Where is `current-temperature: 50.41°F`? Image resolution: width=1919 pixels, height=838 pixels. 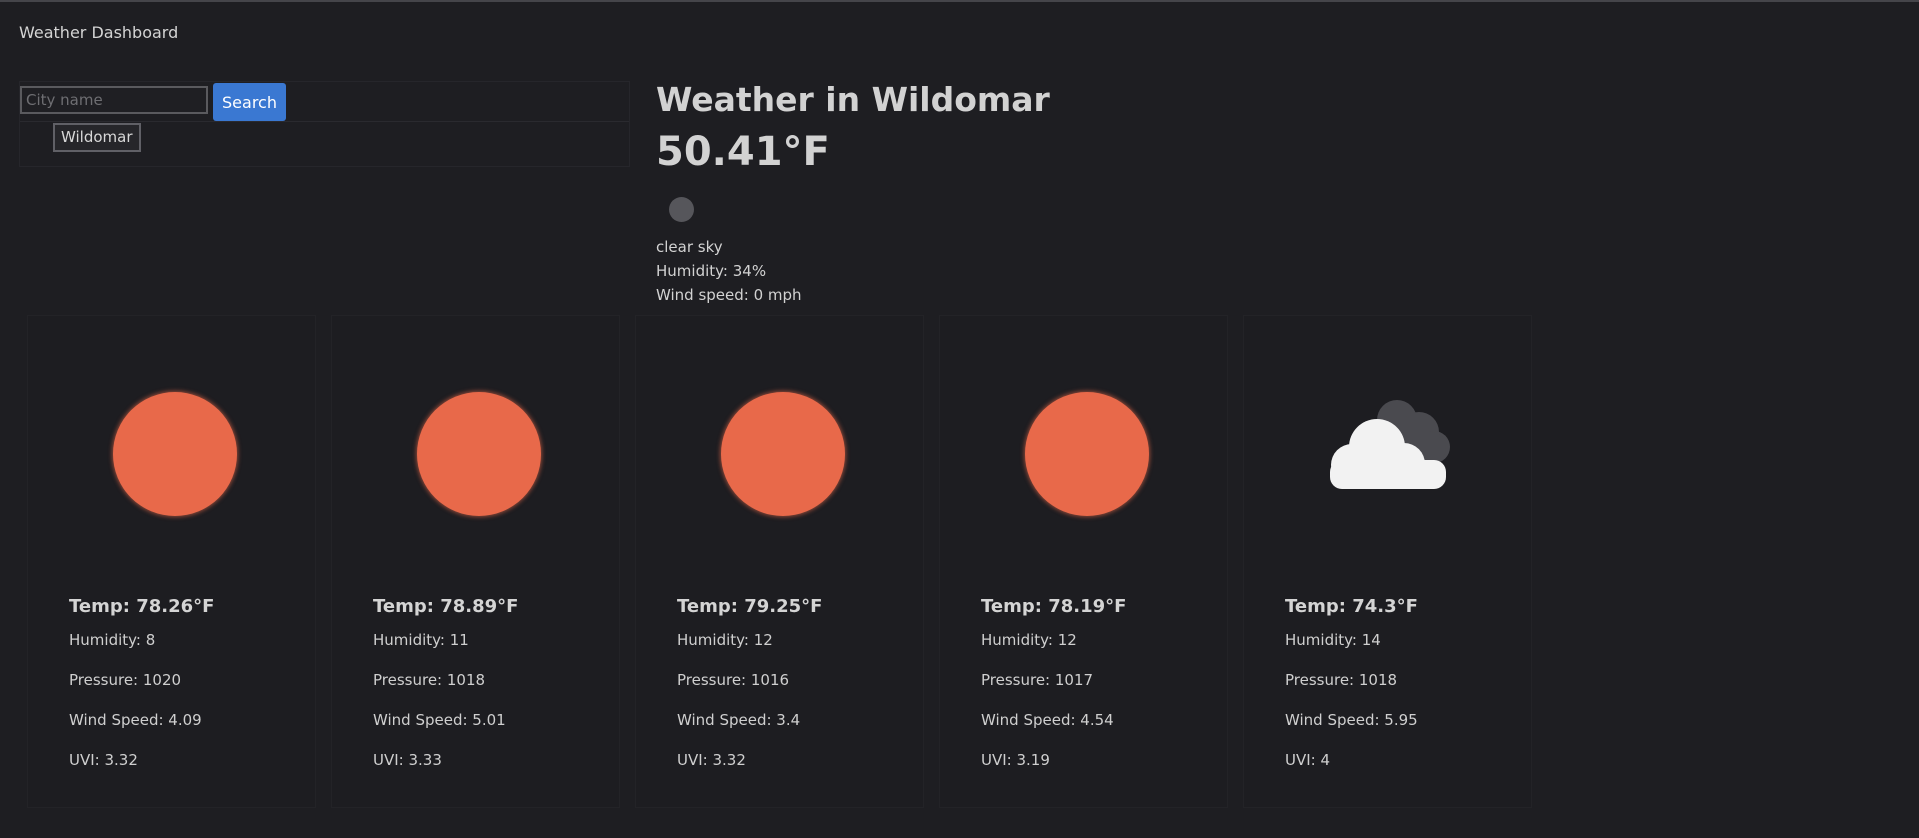
current-temperature: 50.41°F is located at coordinates (743, 152).